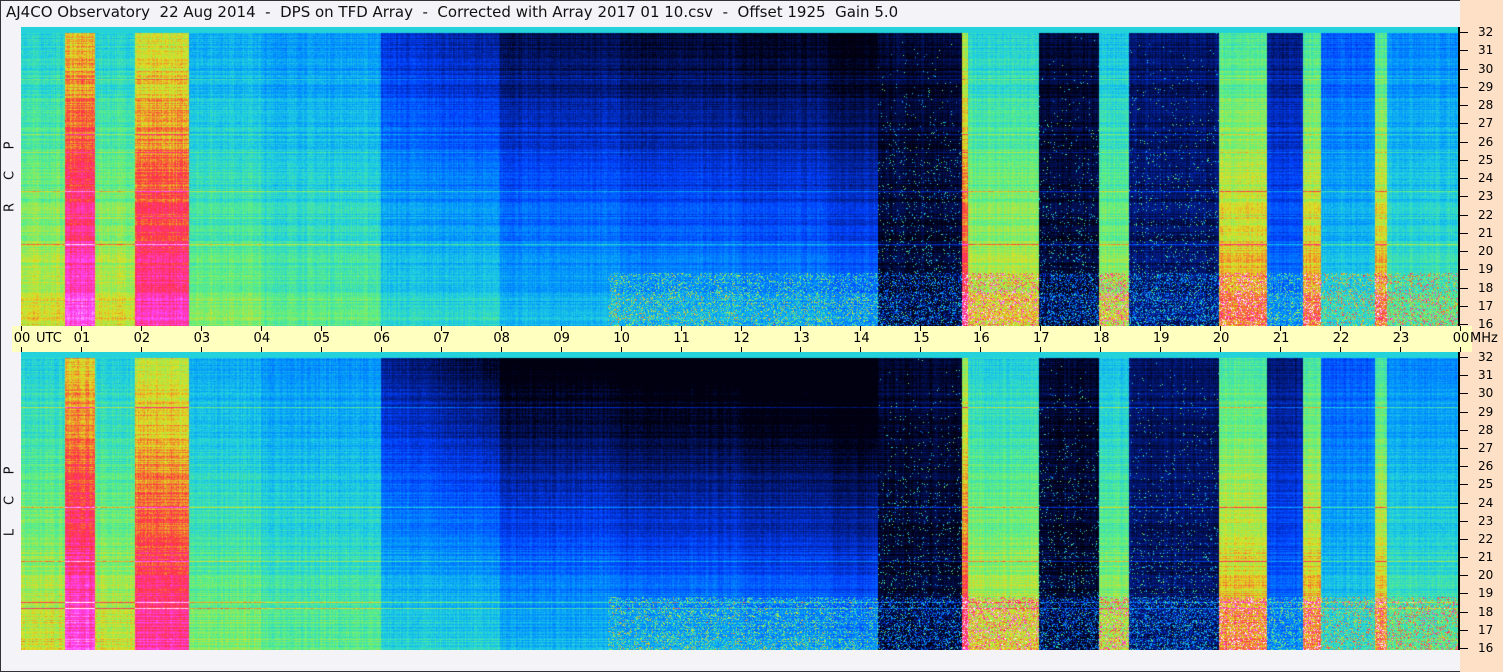 The image size is (1503, 672). I want to click on x-tick-label: 10, so click(621, 338).